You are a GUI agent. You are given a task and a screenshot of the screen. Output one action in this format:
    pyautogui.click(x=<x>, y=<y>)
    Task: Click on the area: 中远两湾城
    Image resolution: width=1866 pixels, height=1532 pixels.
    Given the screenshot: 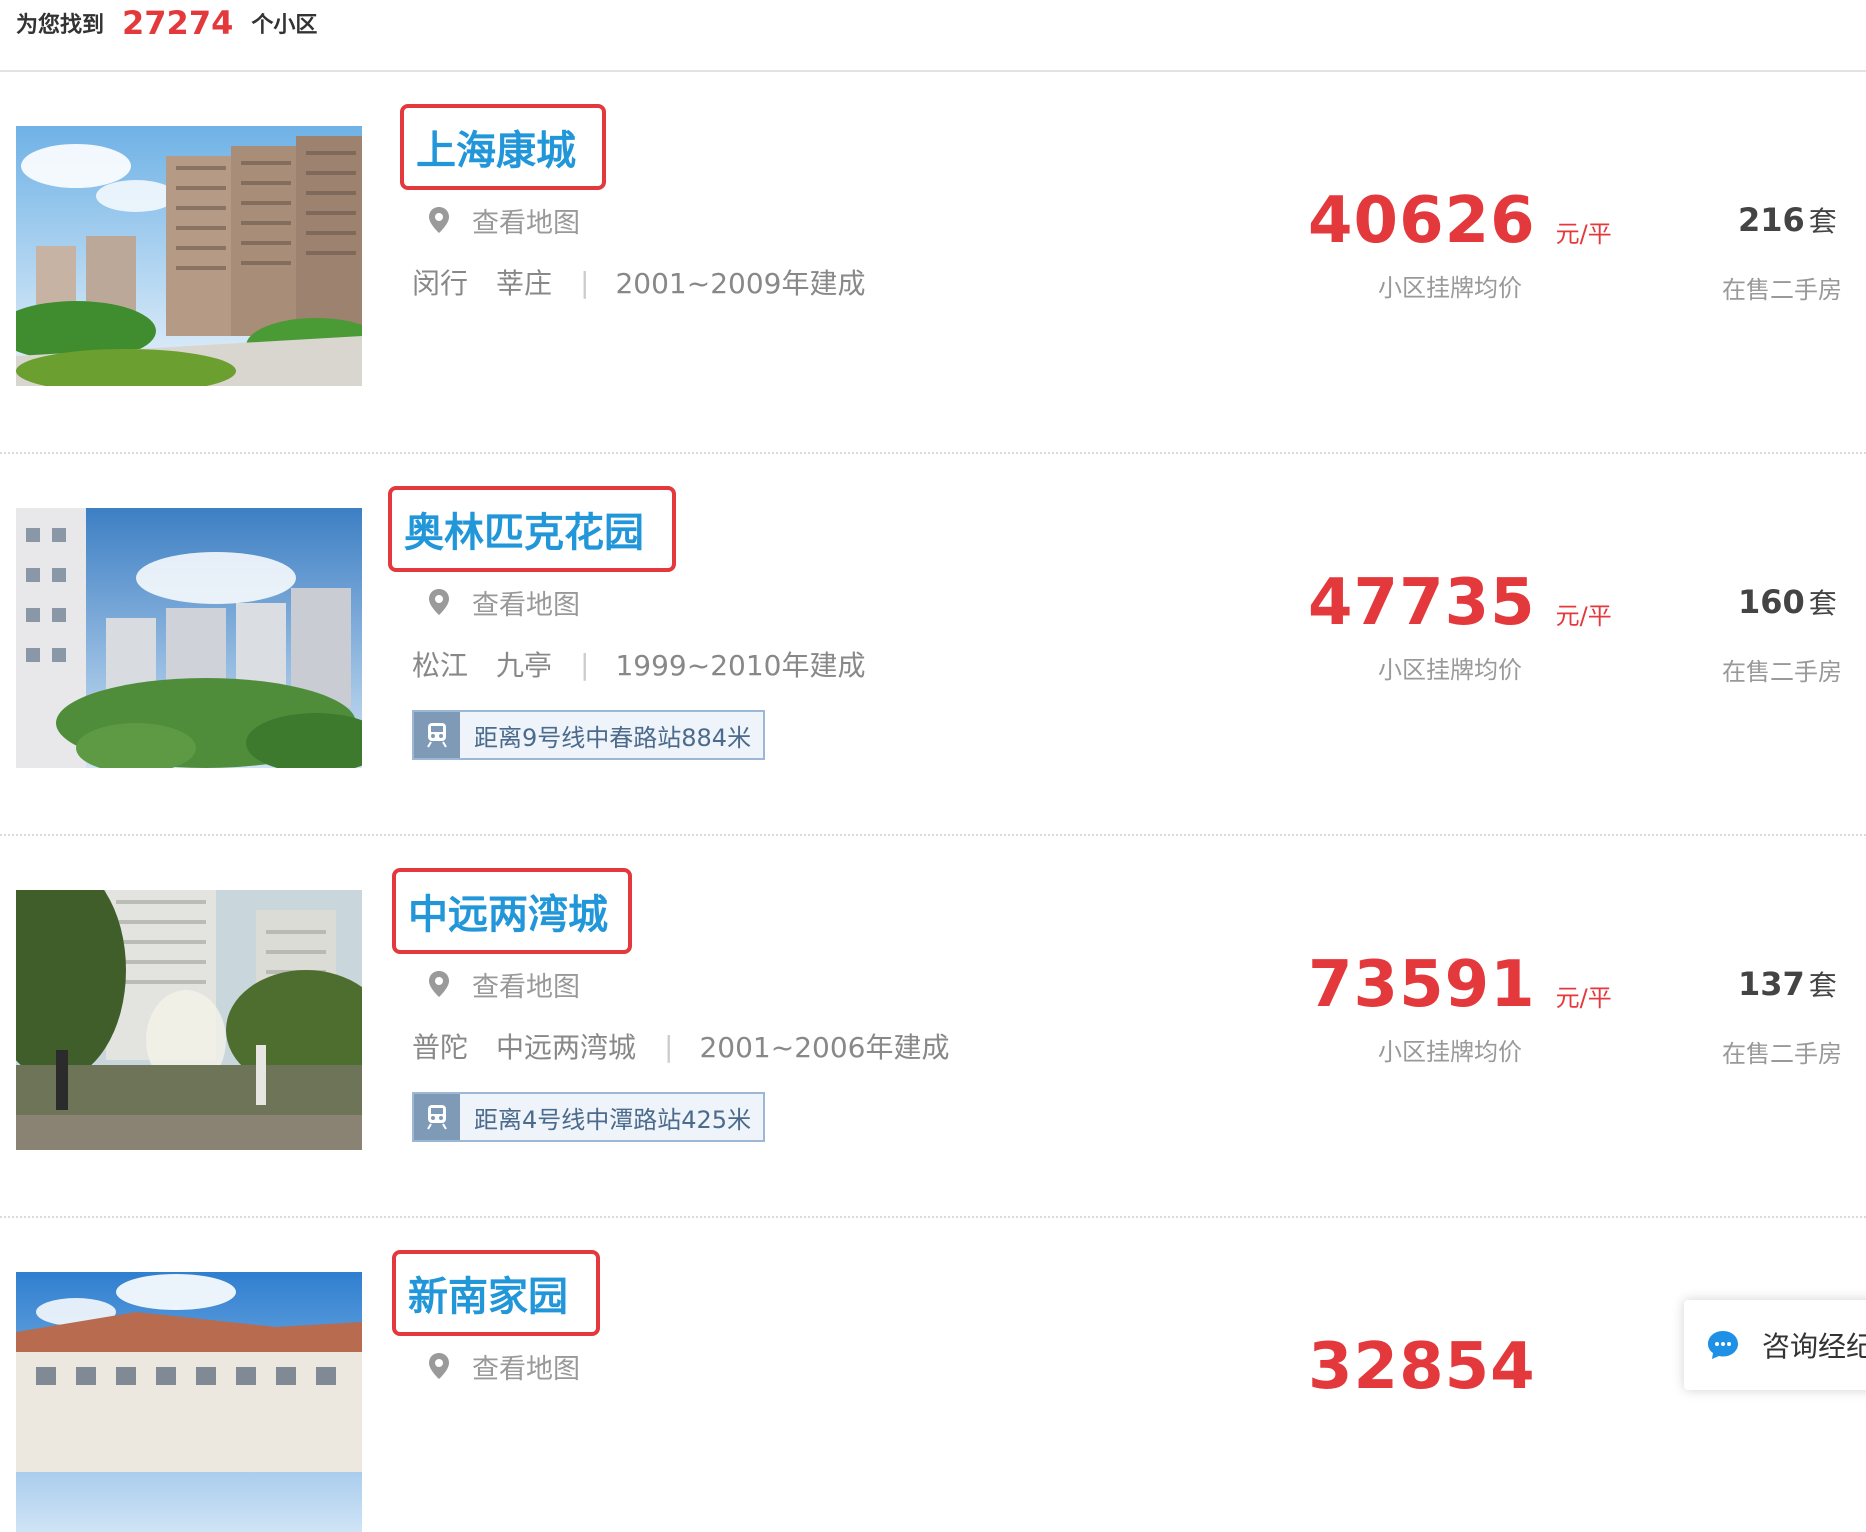 What is the action you would take?
    pyautogui.click(x=566, y=1046)
    